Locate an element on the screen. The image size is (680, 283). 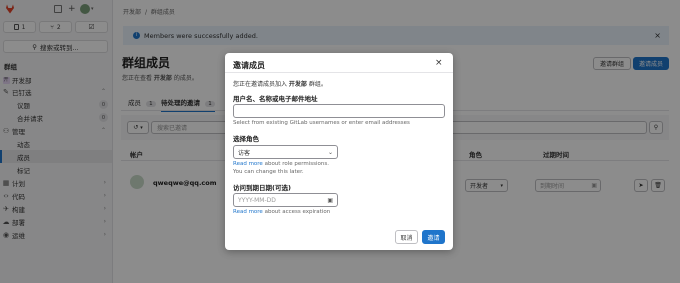
expiry-date-input: YYYY-MM-DD ▣ is located at coordinates (285, 200).